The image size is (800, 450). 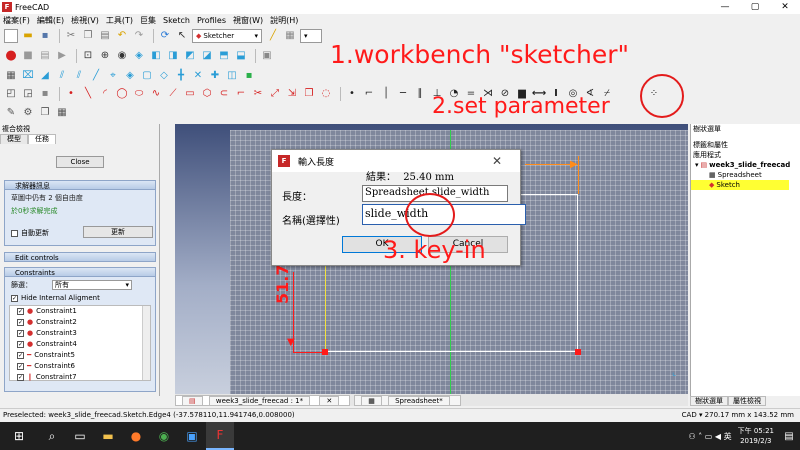 I want to click on sketch-k-icon: ◫, so click(x=232, y=76).